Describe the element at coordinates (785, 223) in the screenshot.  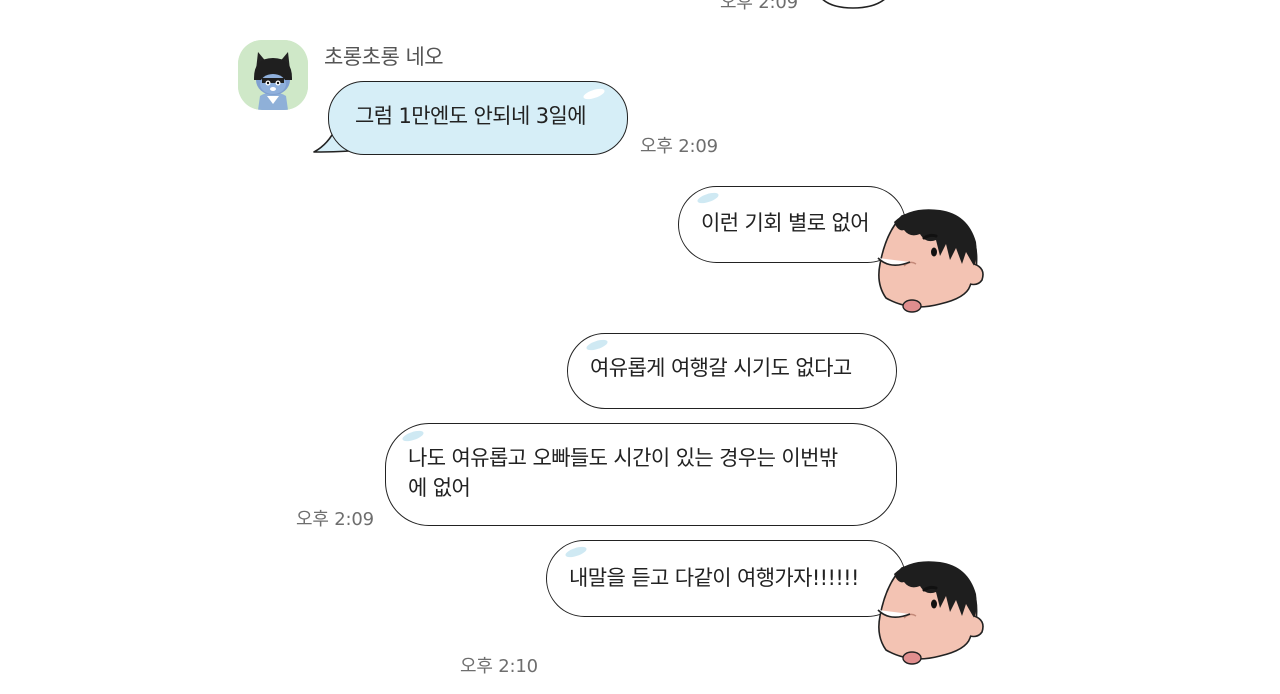
I see `message-text: 이런 기회 별로 없어` at that location.